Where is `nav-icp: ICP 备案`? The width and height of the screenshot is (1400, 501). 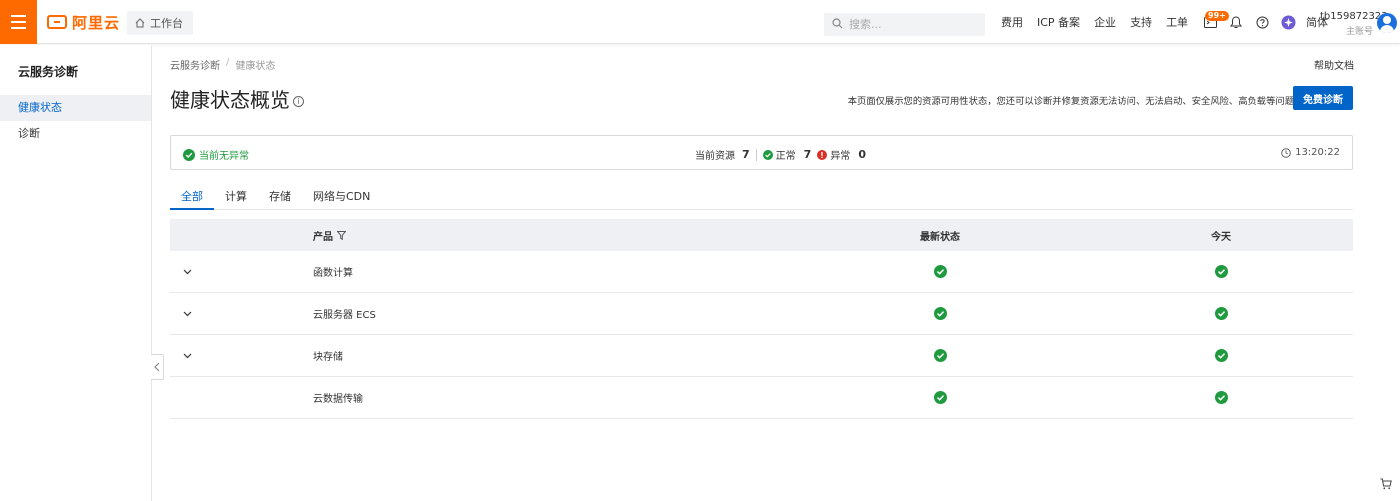
nav-icp: ICP 备案 is located at coordinates (1058, 22).